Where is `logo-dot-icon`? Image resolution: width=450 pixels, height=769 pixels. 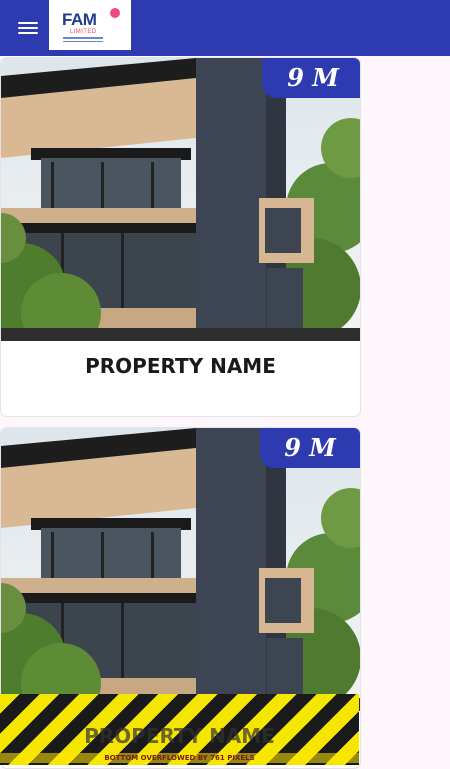
logo-dot-icon is located at coordinates (115, 13).